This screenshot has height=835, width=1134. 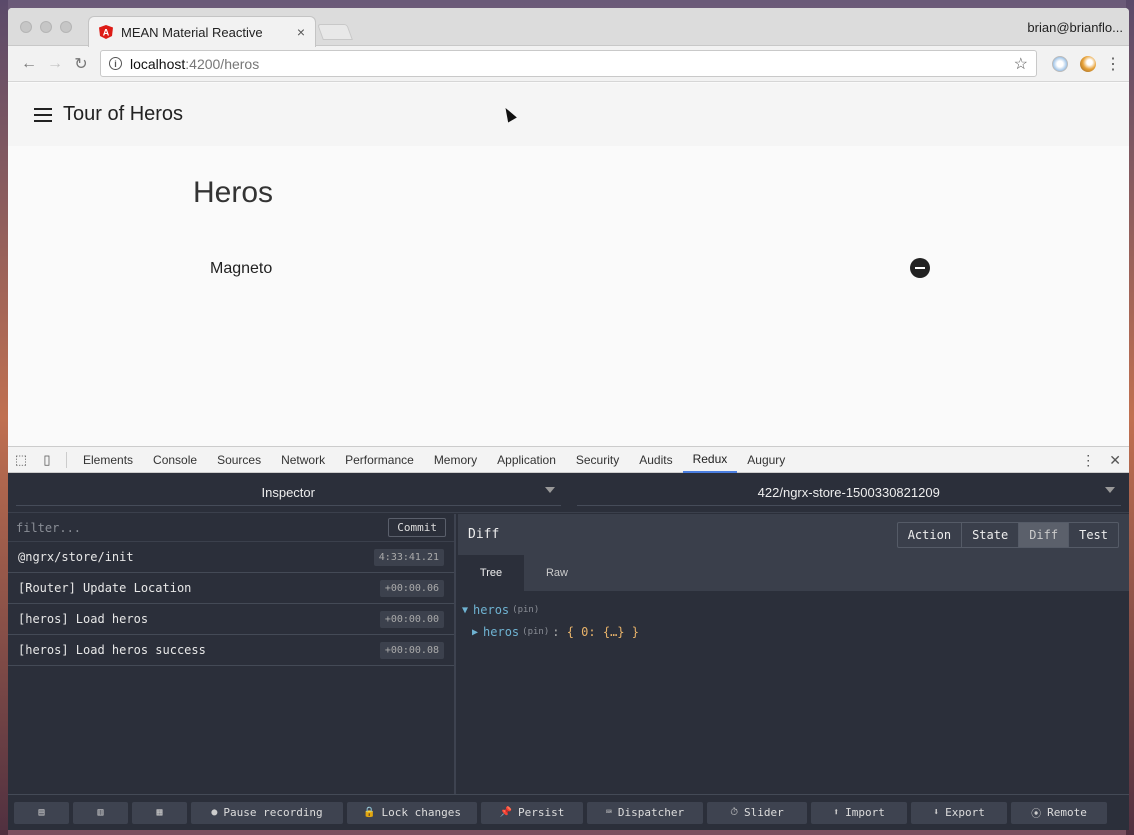 What do you see at coordinates (766, 460) in the screenshot?
I see `devtools-tab-augury: Augury` at bounding box center [766, 460].